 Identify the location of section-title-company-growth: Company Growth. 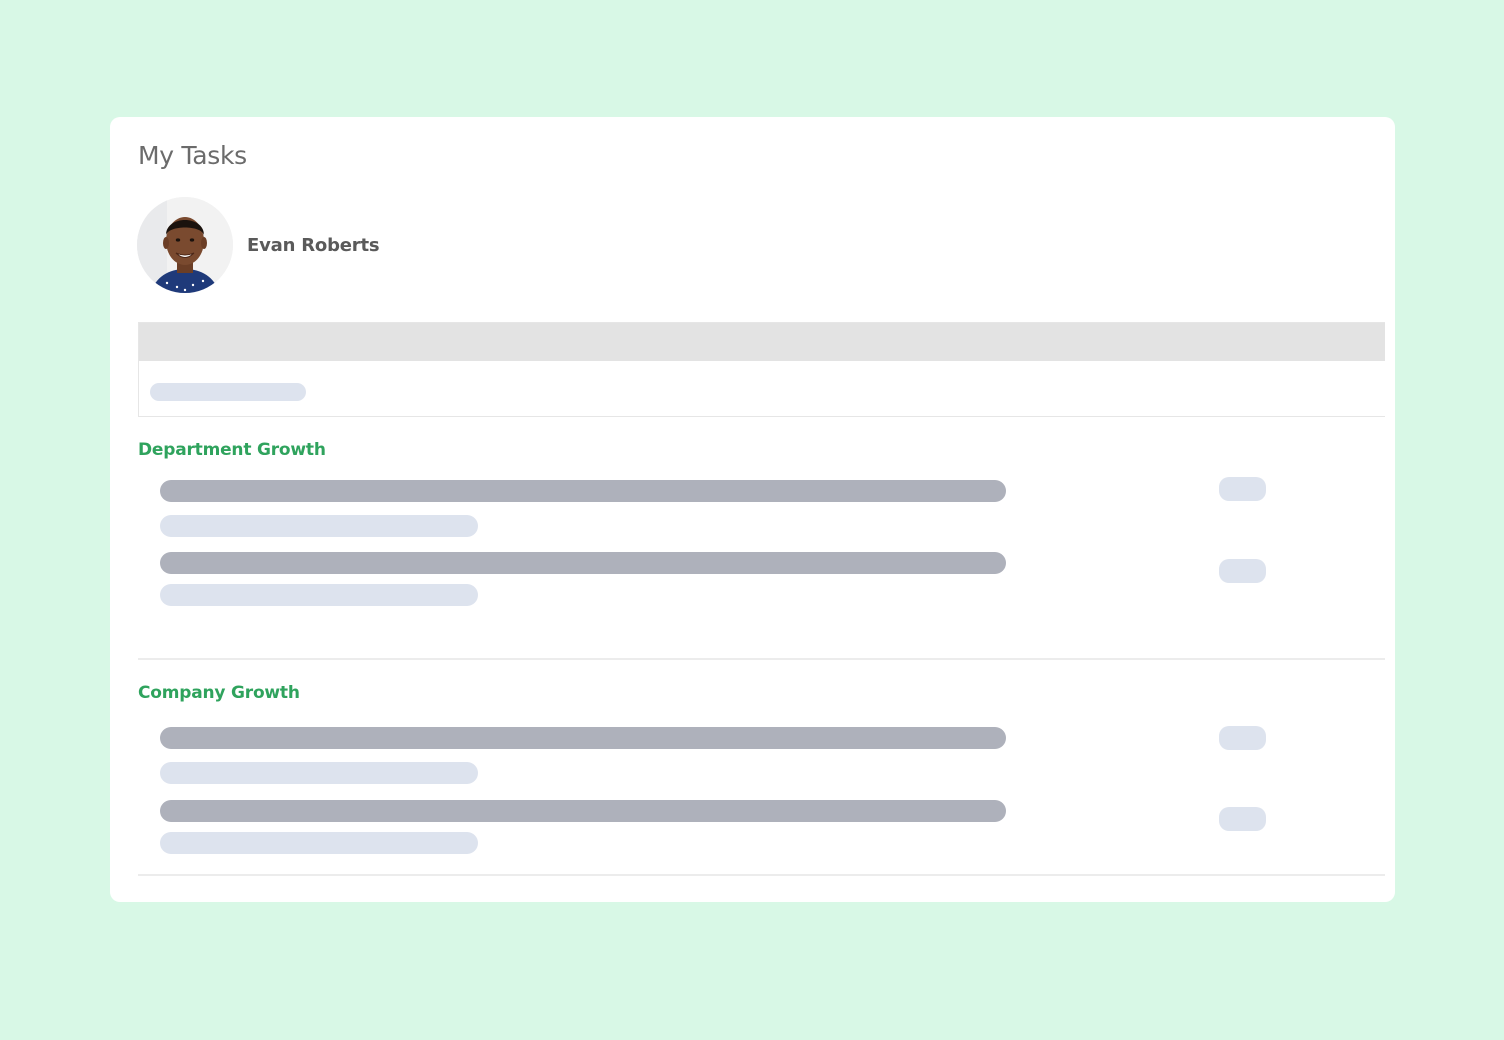
(219, 693).